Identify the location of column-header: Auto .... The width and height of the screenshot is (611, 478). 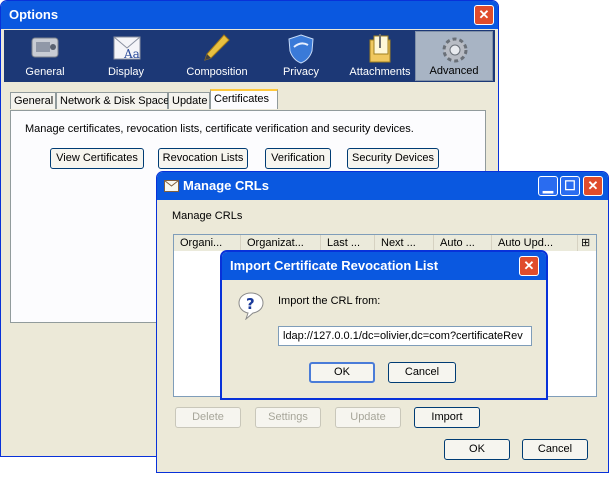
(463, 243).